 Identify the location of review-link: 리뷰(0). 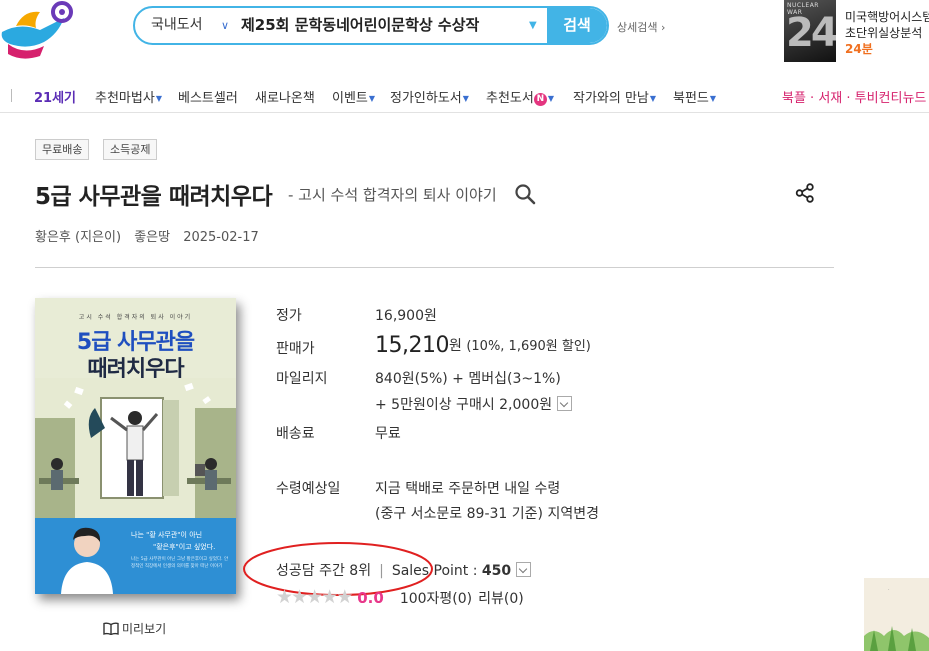
(501, 599).